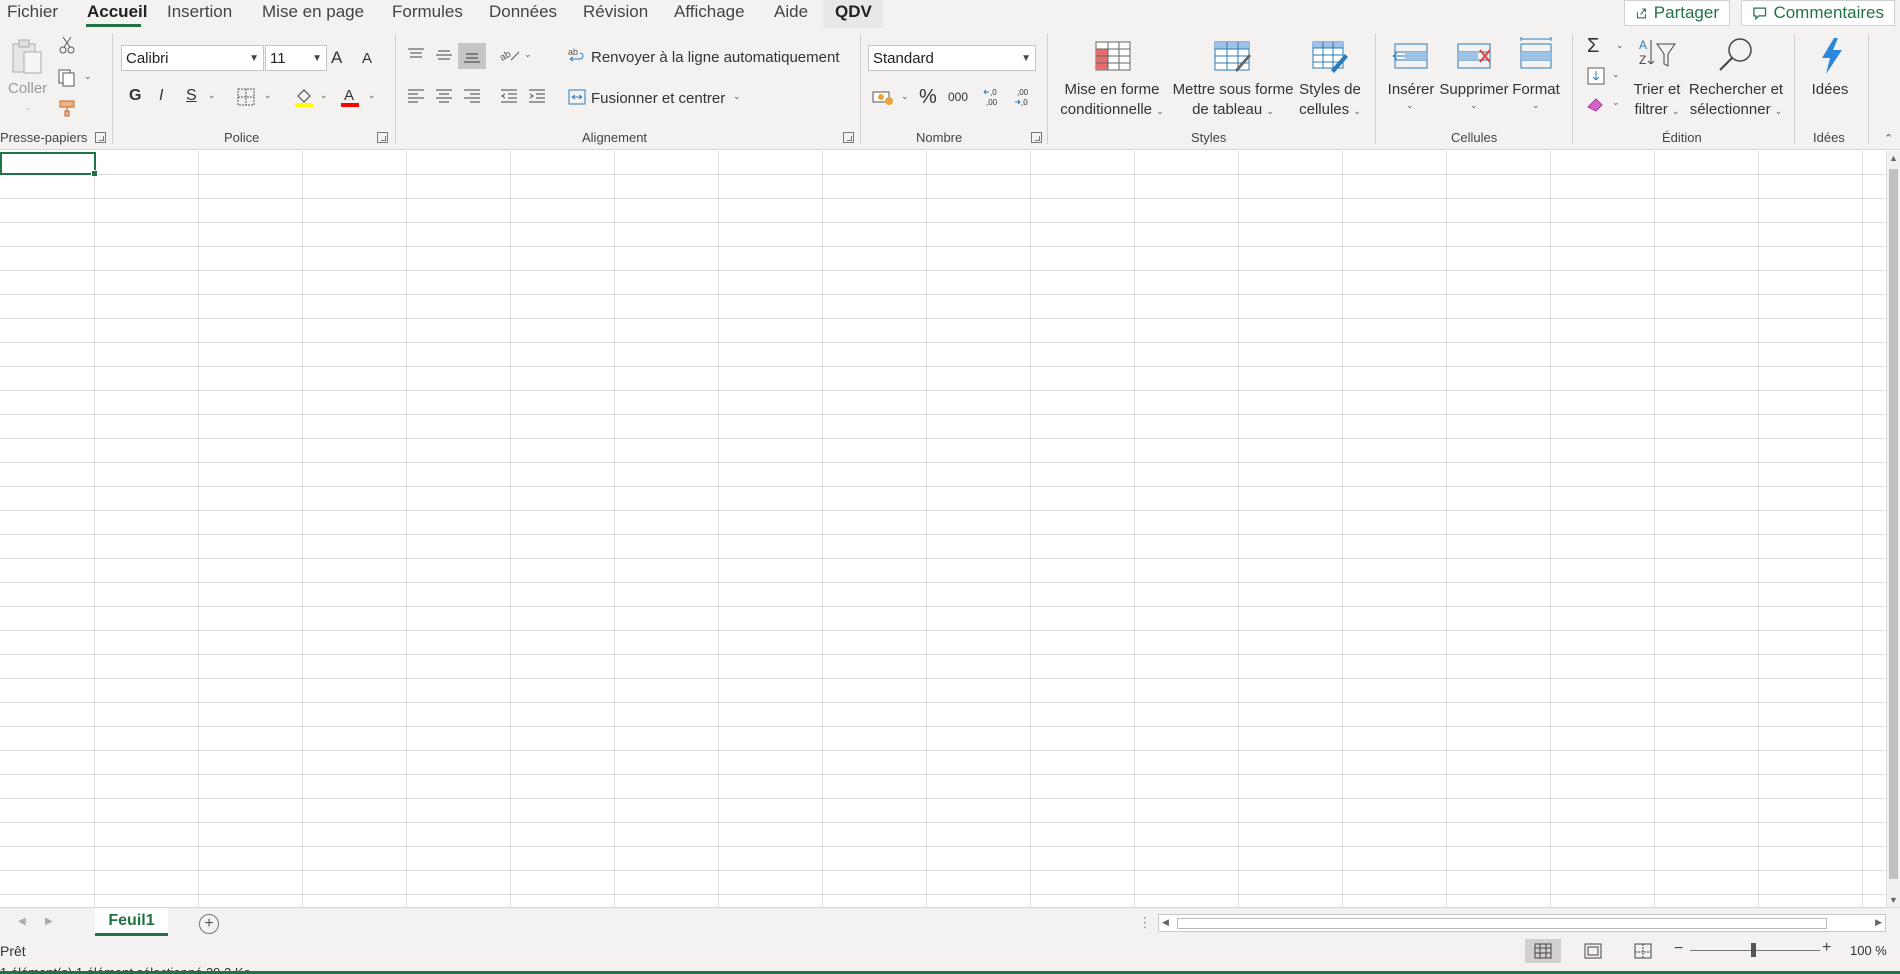 The width and height of the screenshot is (1900, 974). What do you see at coordinates (1677, 13) in the screenshot?
I see `share-button: Partager` at bounding box center [1677, 13].